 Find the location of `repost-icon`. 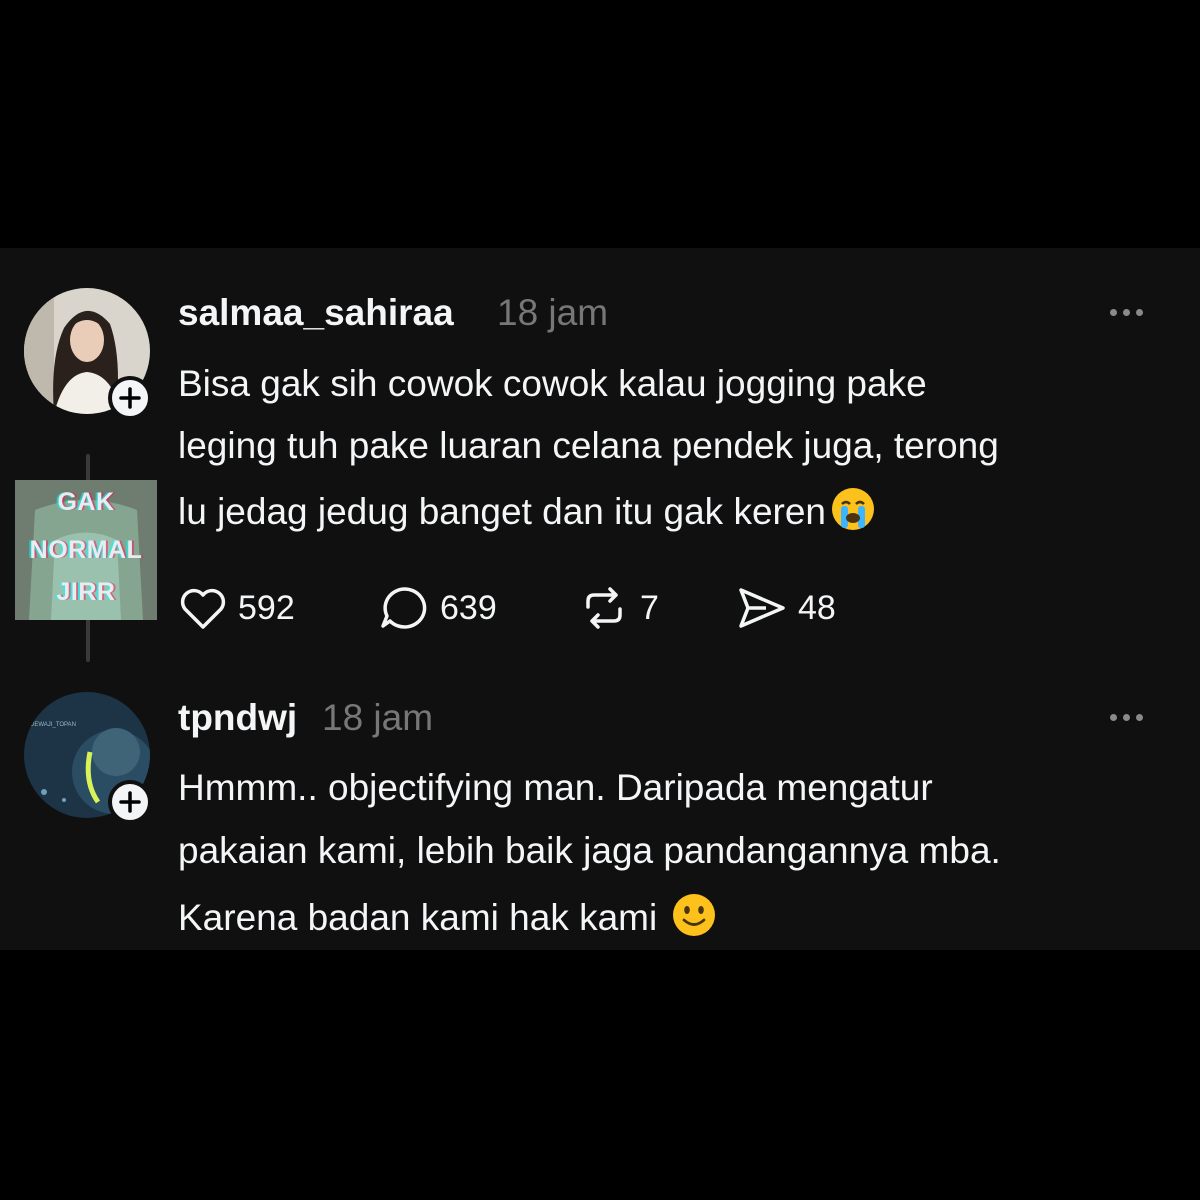

repost-icon is located at coordinates (604, 608).